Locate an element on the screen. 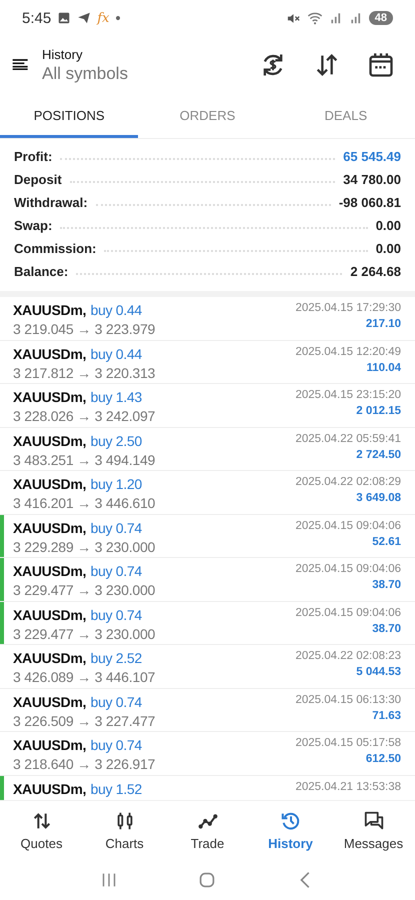 The image size is (415, 900). symbol-filter: All symbols is located at coordinates (141, 74).